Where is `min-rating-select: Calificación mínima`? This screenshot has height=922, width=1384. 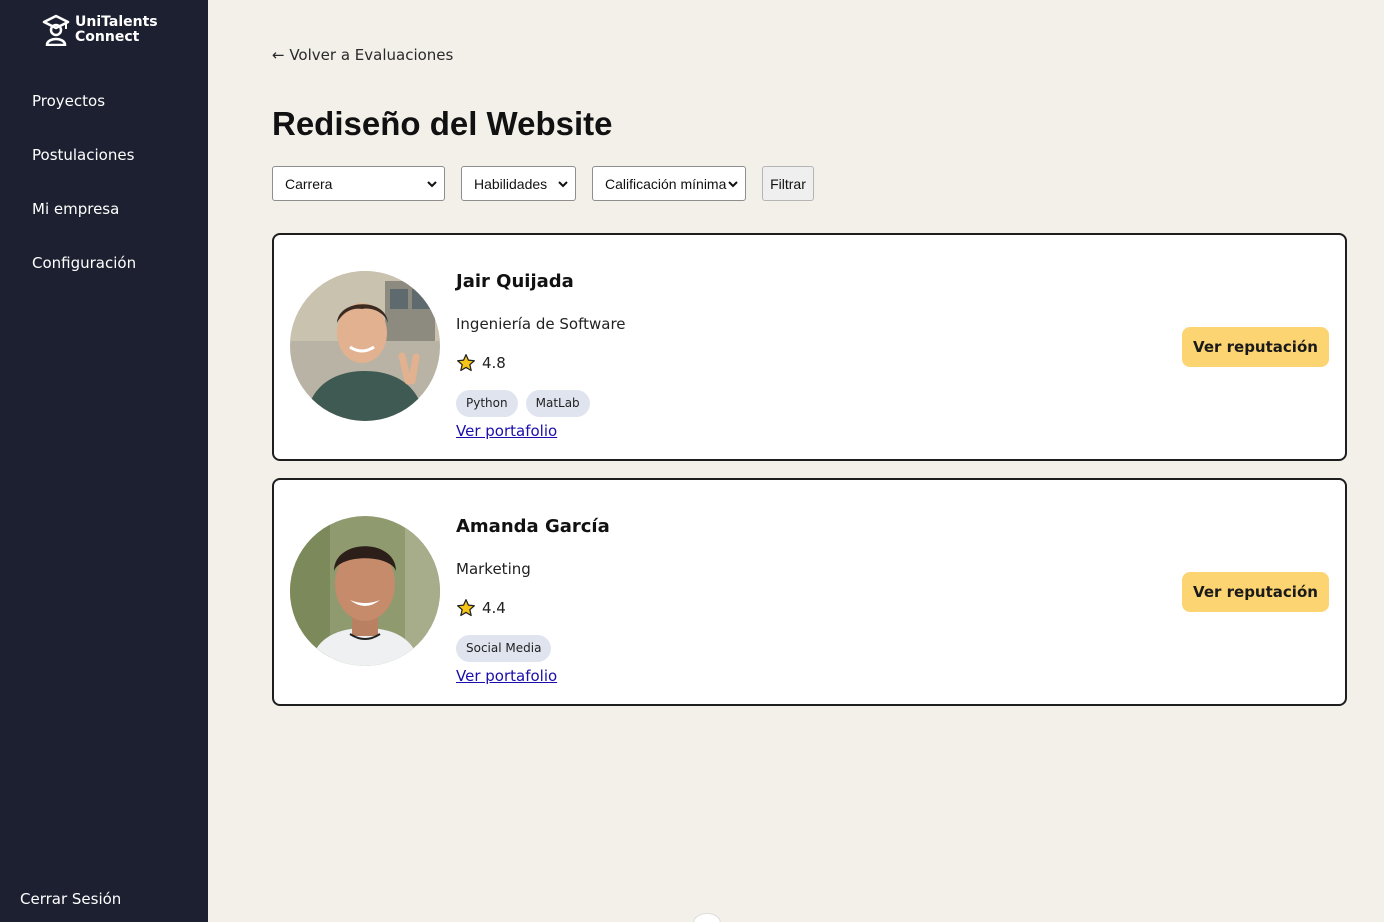 min-rating-select: Calificación mínima is located at coordinates (669, 183).